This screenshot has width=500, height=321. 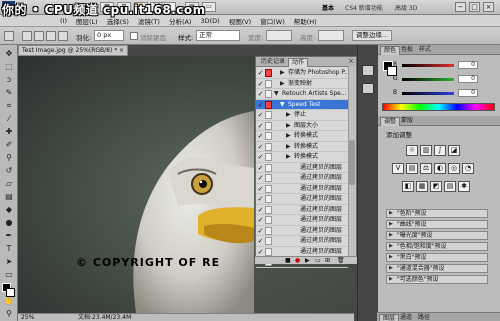 I want to click on maximize-button: □, so click(x=474, y=7).